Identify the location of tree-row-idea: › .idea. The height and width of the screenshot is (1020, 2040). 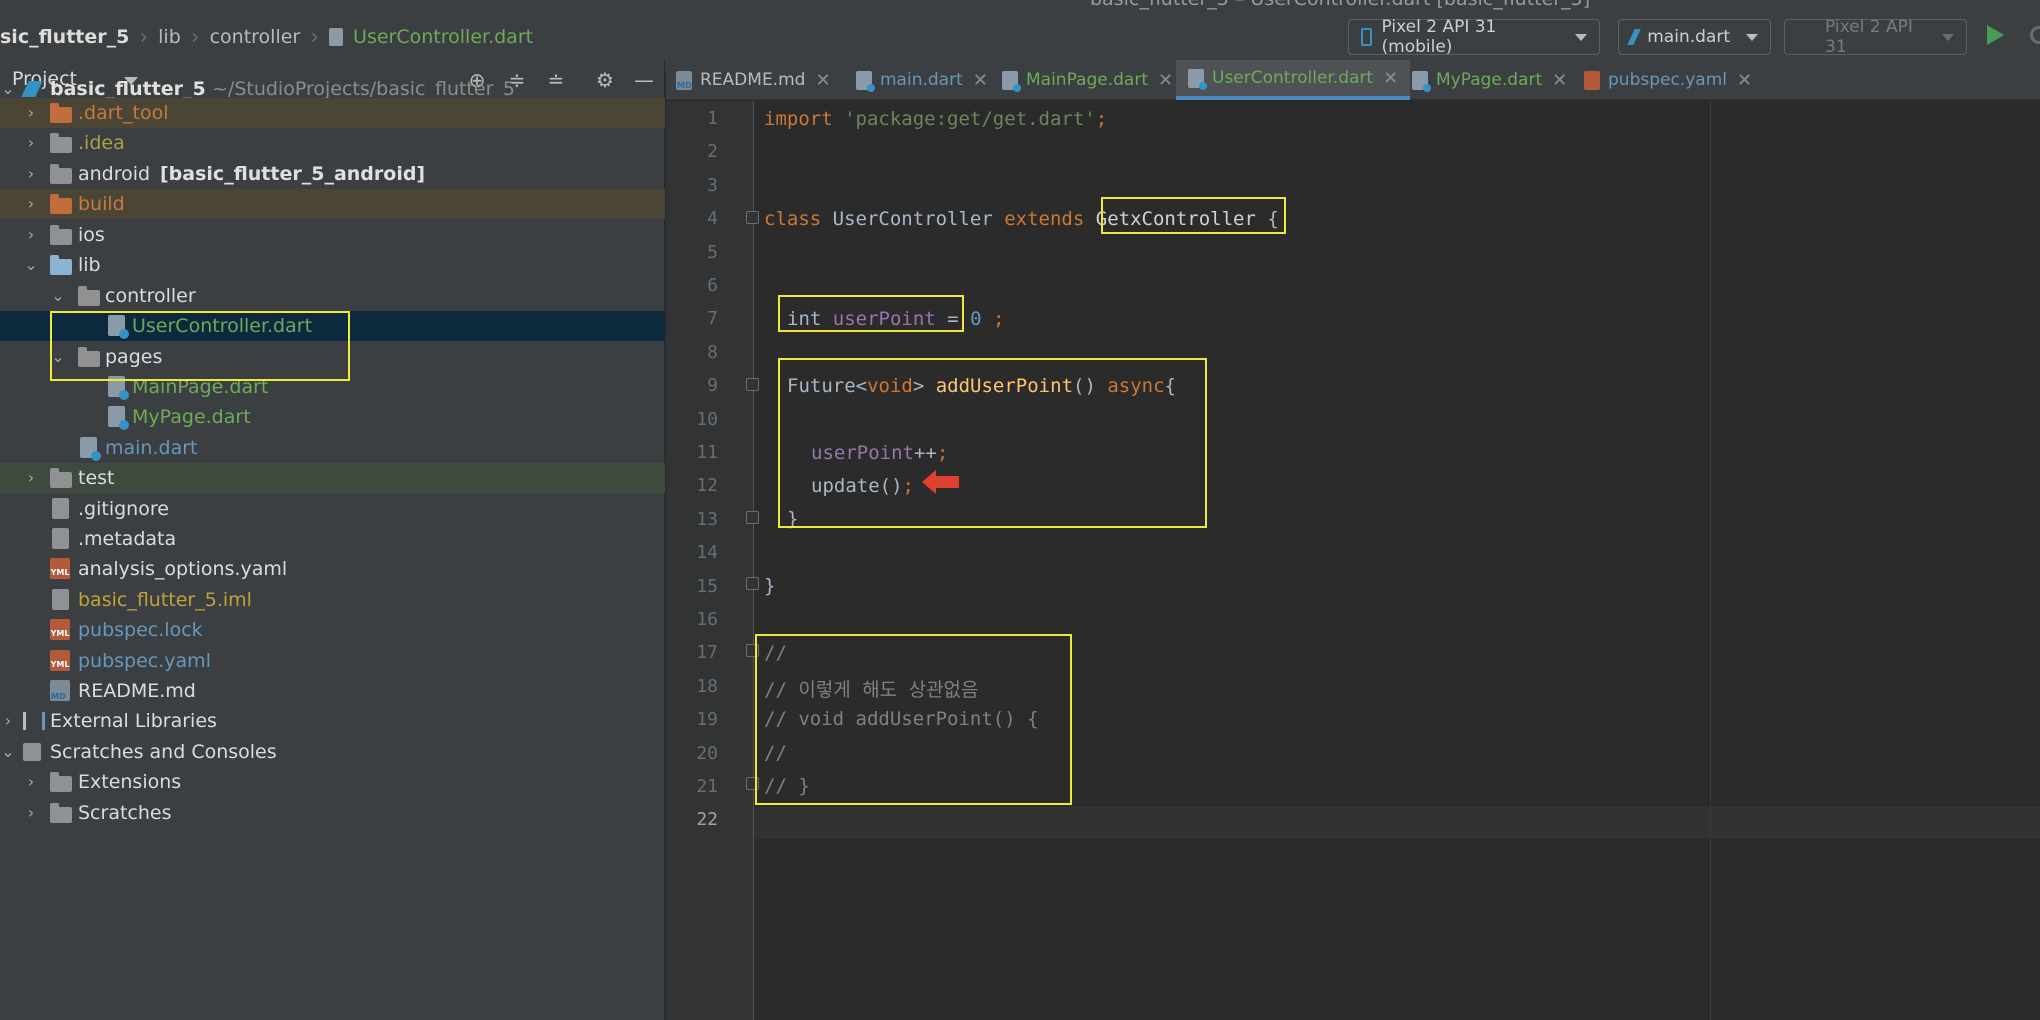
(332, 143).